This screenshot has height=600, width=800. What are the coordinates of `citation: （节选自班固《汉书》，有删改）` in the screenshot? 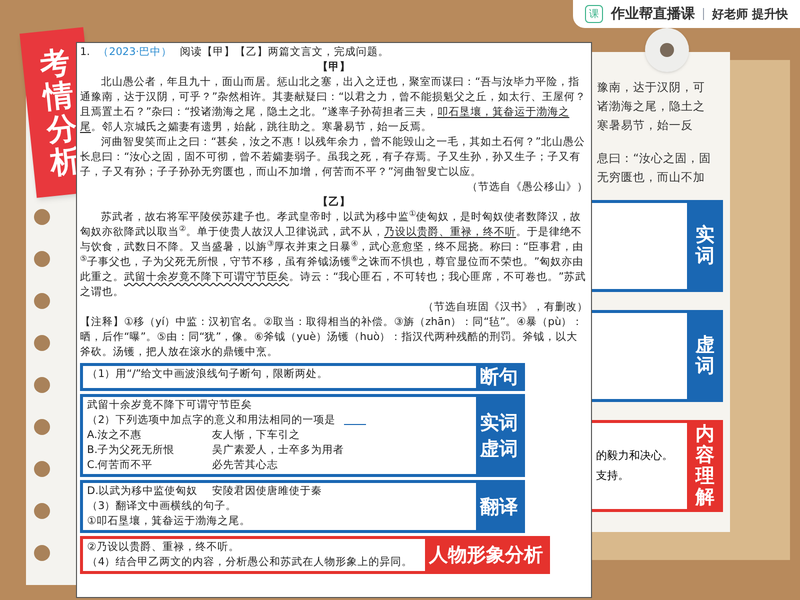 It's located at (505, 307).